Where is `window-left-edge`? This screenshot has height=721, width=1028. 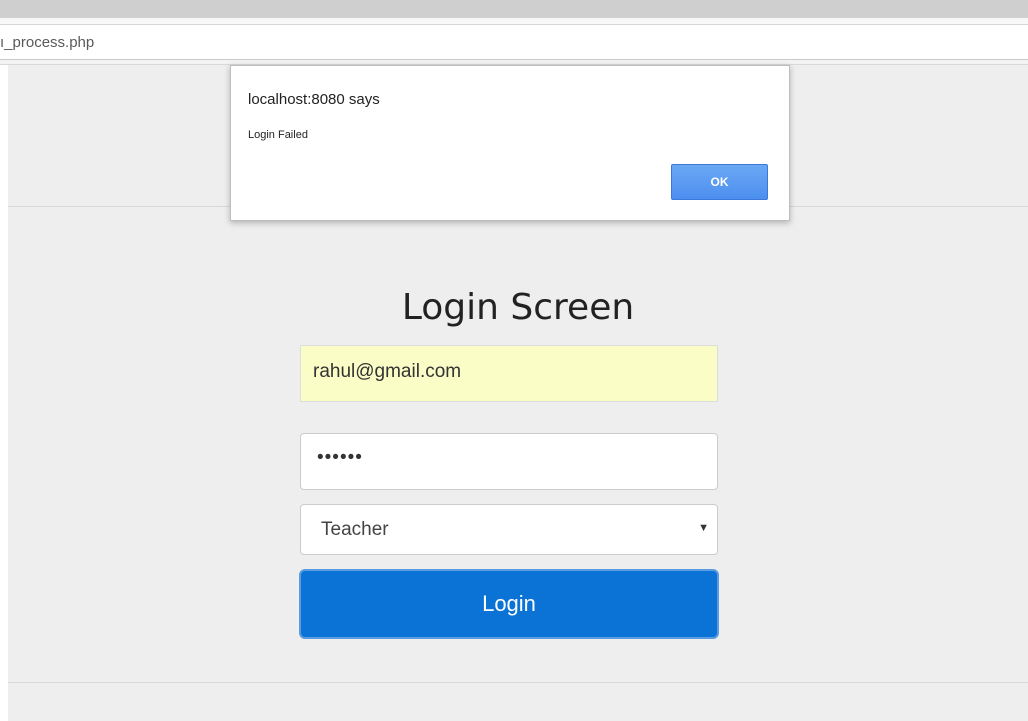 window-left-edge is located at coordinates (4, 393).